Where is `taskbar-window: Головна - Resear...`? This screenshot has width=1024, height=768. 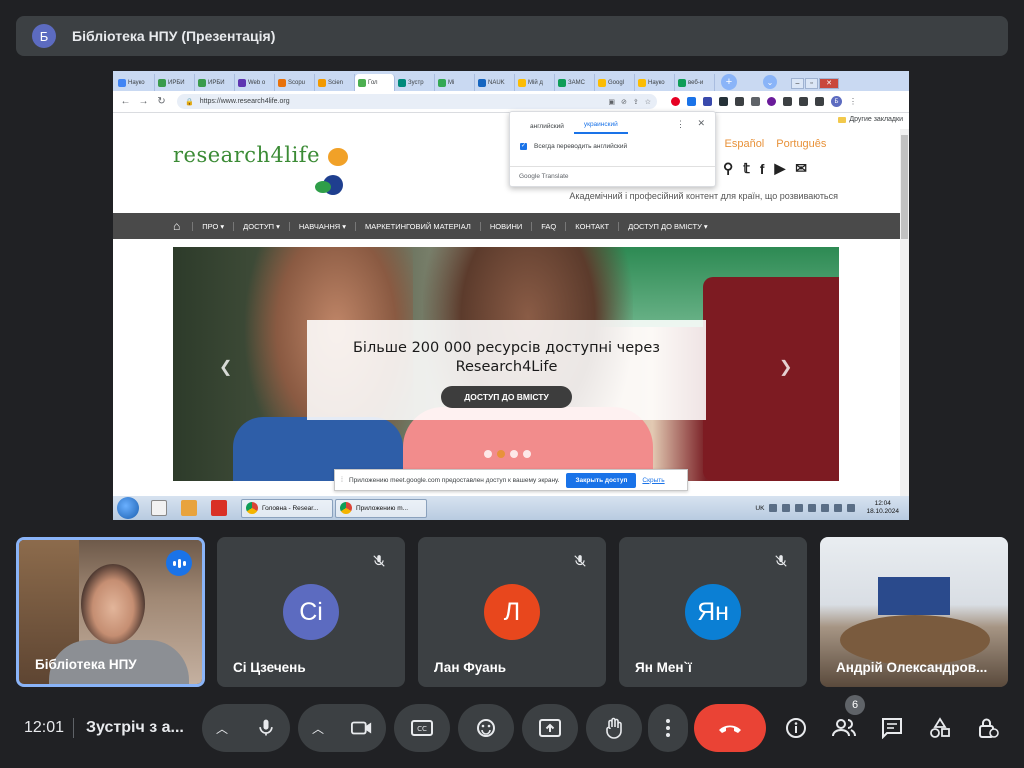
taskbar-window: Головна - Resear... is located at coordinates (287, 508).